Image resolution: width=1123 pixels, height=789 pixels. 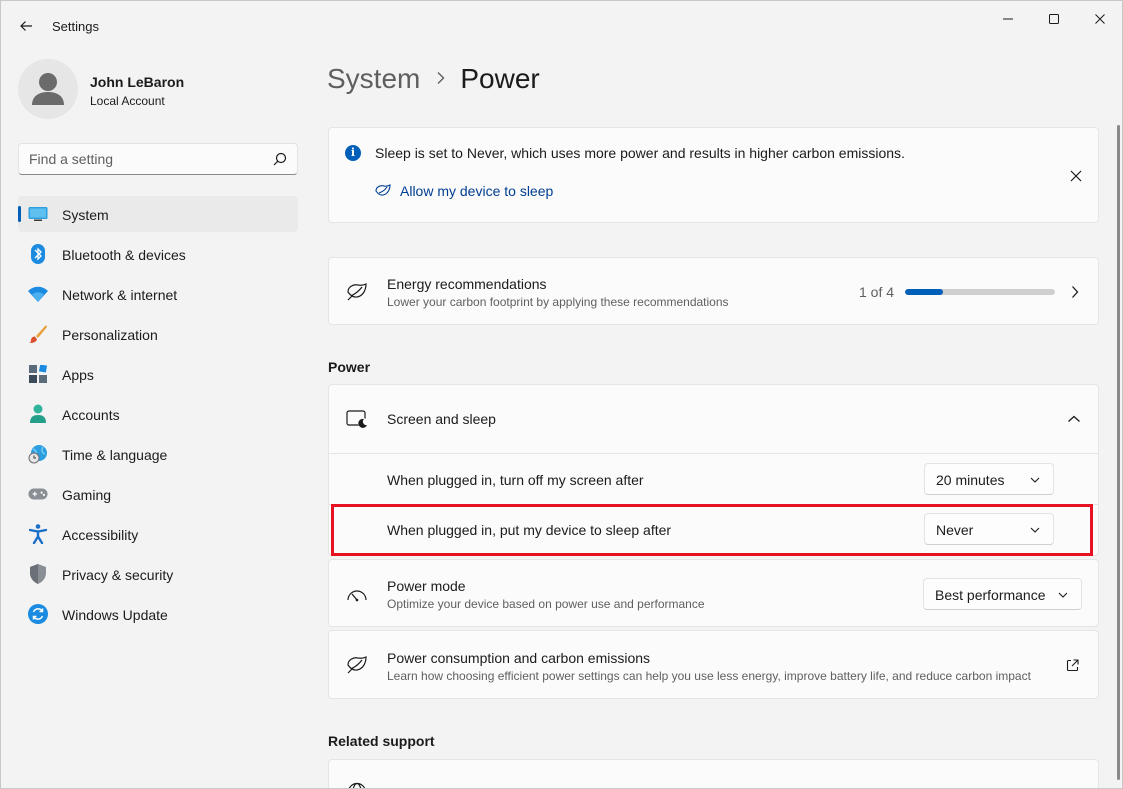 I want to click on account-type: Local Account, so click(x=127, y=101).